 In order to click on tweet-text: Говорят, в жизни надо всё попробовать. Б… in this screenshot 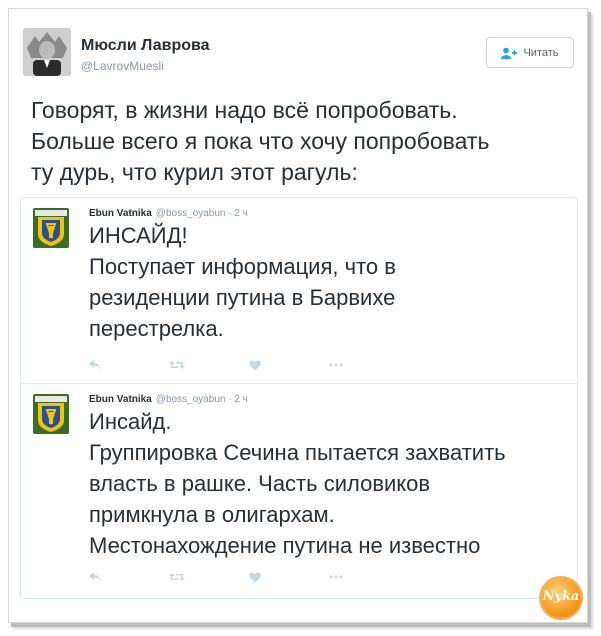, I will do `click(260, 141)`.